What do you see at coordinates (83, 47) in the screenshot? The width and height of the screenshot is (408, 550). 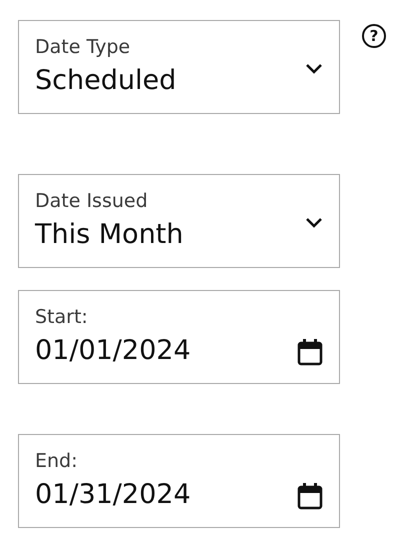 I see `field-label: Date Type` at bounding box center [83, 47].